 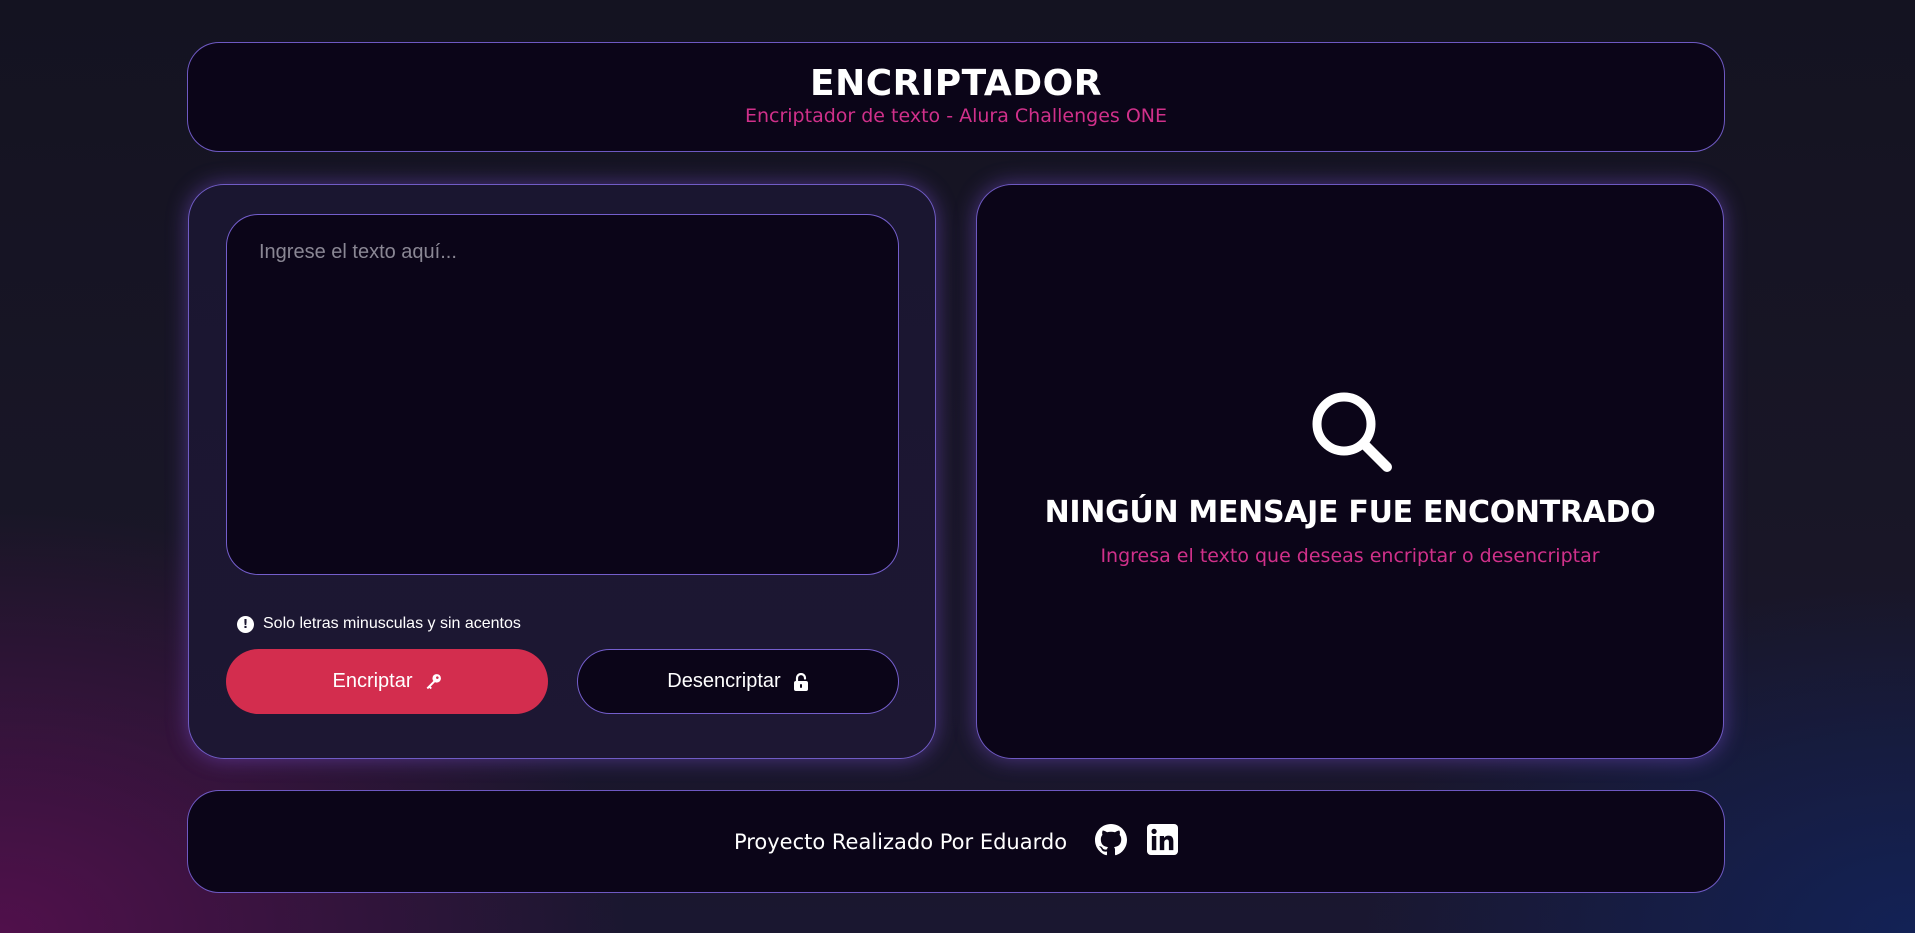 I want to click on decrypt-button: Desencriptar, so click(x=738, y=681).